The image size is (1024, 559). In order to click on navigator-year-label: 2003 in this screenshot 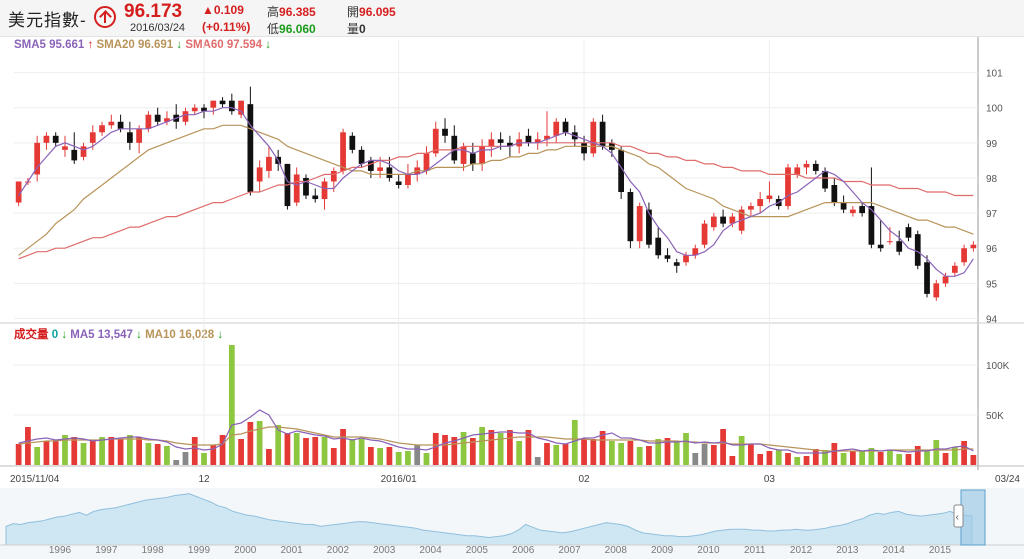, I will do `click(384, 550)`.